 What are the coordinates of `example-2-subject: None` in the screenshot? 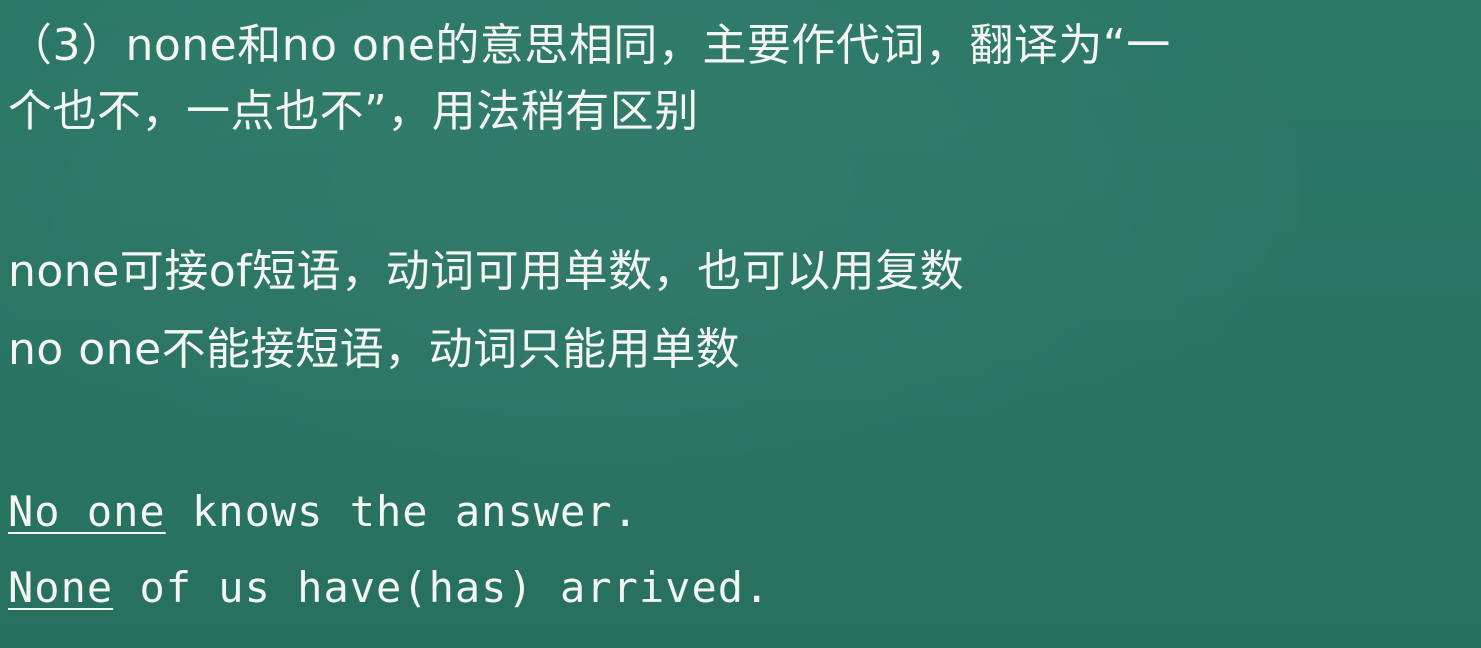 It's located at (61, 587).